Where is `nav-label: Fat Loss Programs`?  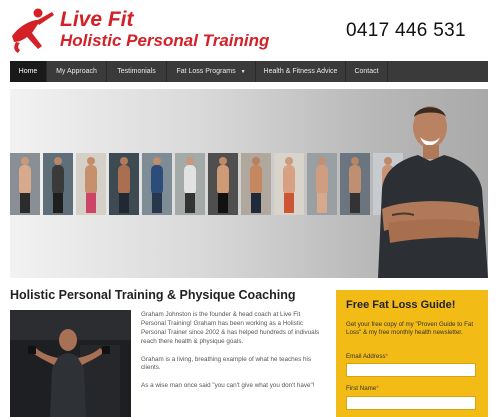
nav-label: Fat Loss Programs is located at coordinates (206, 71).